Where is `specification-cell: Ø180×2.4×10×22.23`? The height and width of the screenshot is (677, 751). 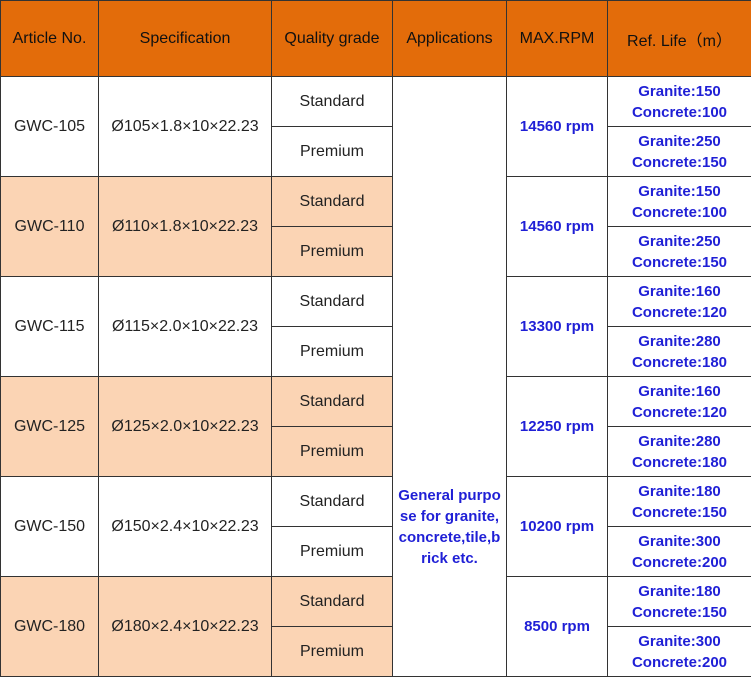
specification-cell: Ø180×2.4×10×22.23 is located at coordinates (185, 627).